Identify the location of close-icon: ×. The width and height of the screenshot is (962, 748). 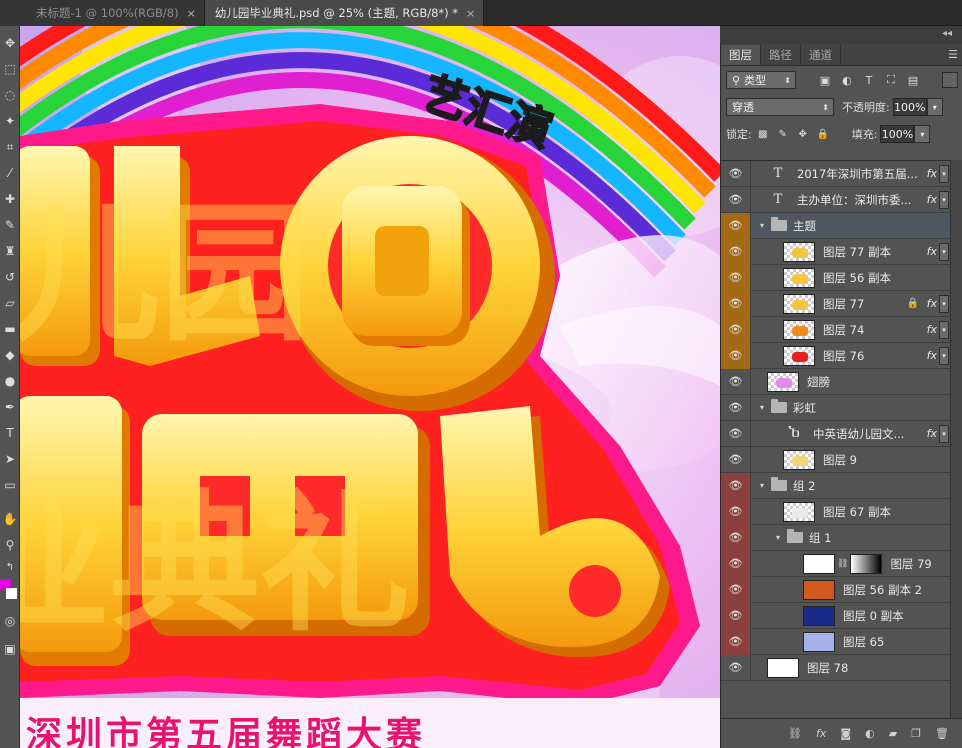
(191, 13).